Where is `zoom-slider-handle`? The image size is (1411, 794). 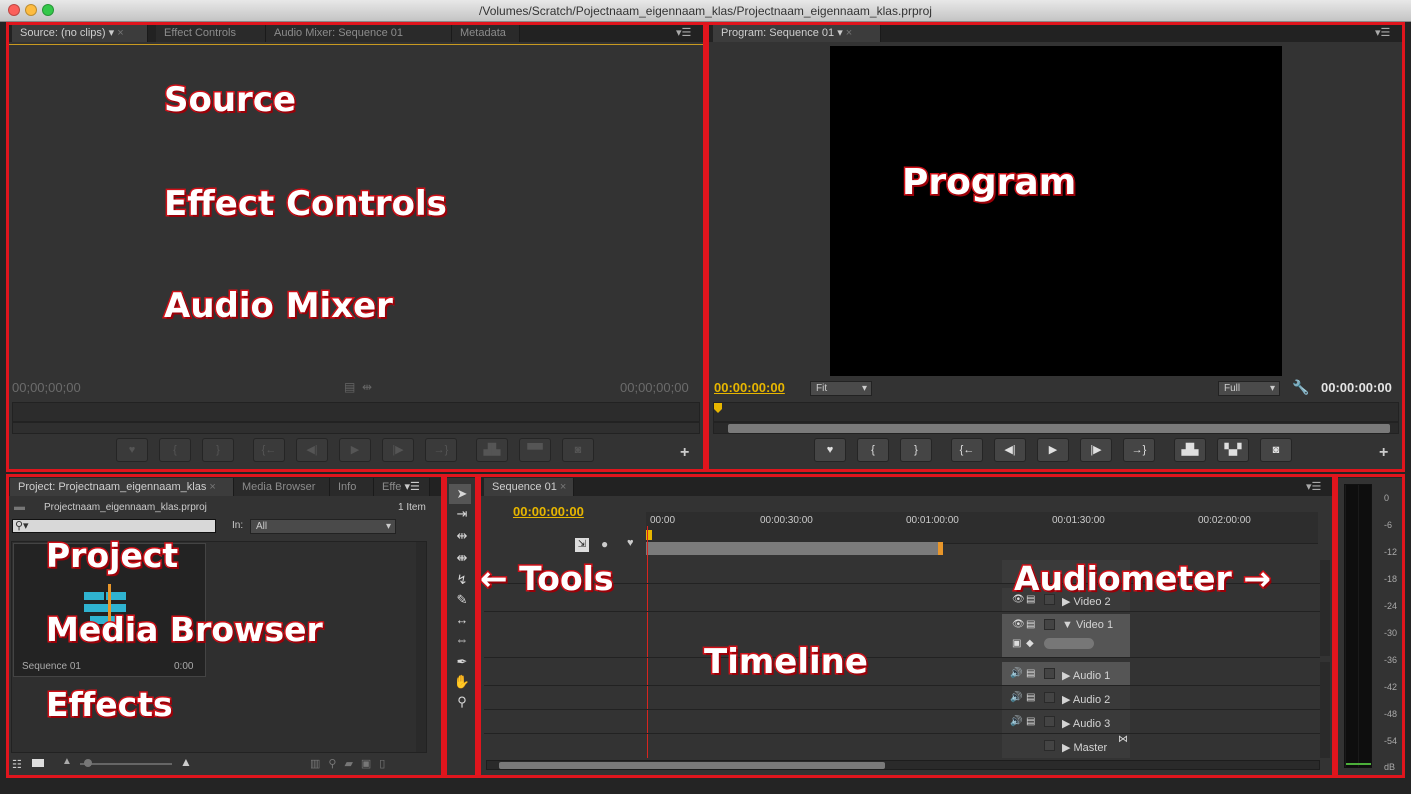
zoom-slider-handle is located at coordinates (88, 763).